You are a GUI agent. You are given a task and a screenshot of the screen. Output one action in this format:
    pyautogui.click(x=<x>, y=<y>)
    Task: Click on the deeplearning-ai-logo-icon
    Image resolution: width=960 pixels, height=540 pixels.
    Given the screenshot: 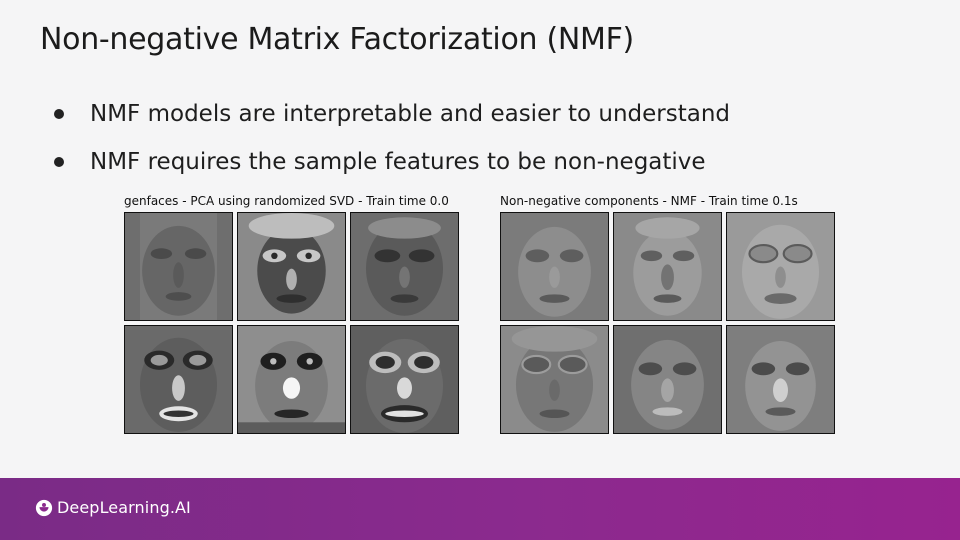 What is the action you would take?
    pyautogui.click(x=44, y=507)
    